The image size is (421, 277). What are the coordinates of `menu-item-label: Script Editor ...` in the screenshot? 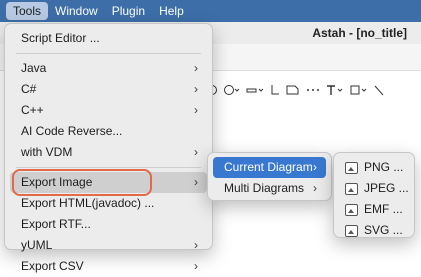 It's located at (60, 38).